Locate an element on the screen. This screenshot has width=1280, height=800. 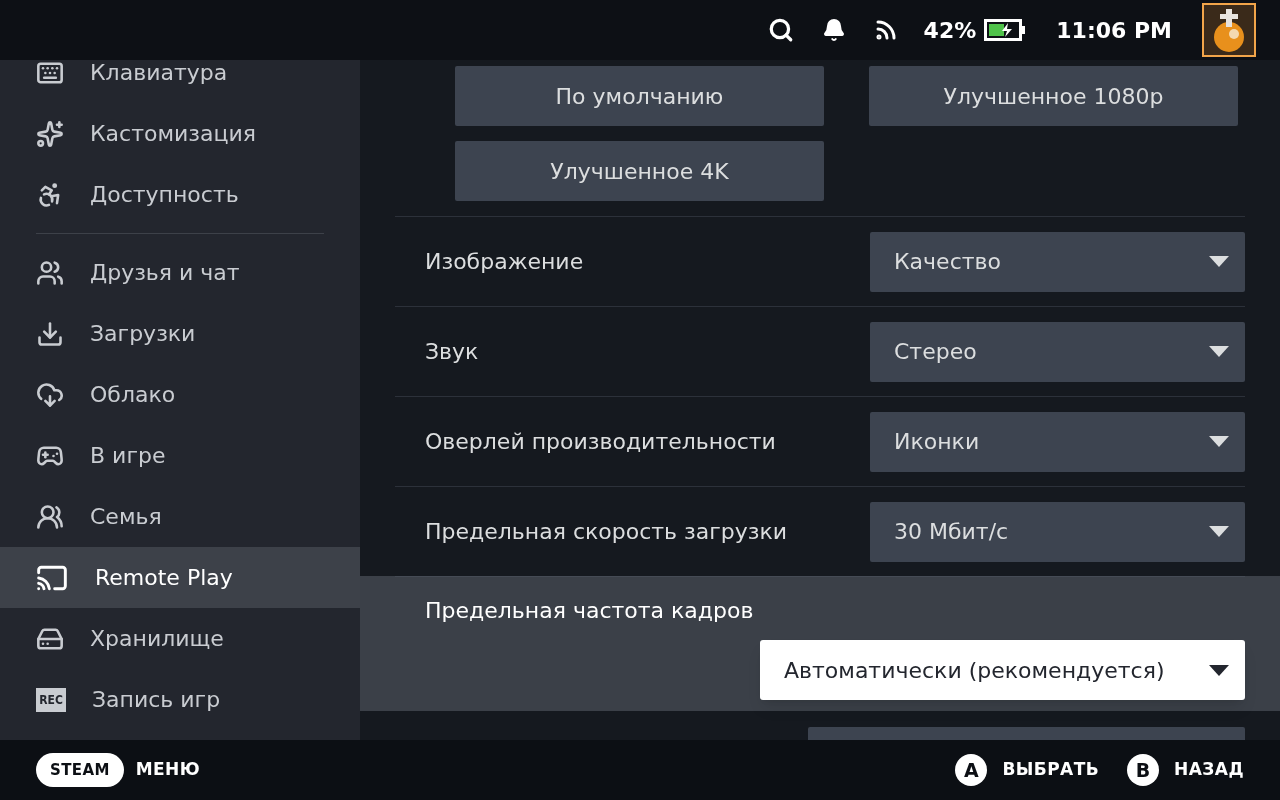
sidebar-label: Запись игр is located at coordinates (156, 700).